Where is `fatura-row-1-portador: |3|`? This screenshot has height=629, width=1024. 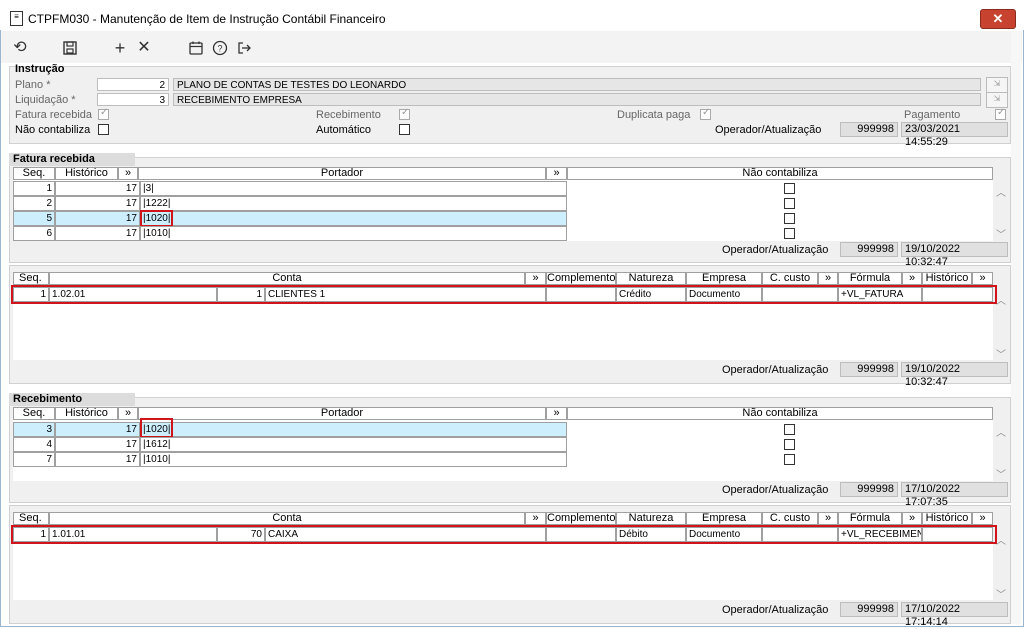 fatura-row-1-portador: |3| is located at coordinates (353, 188).